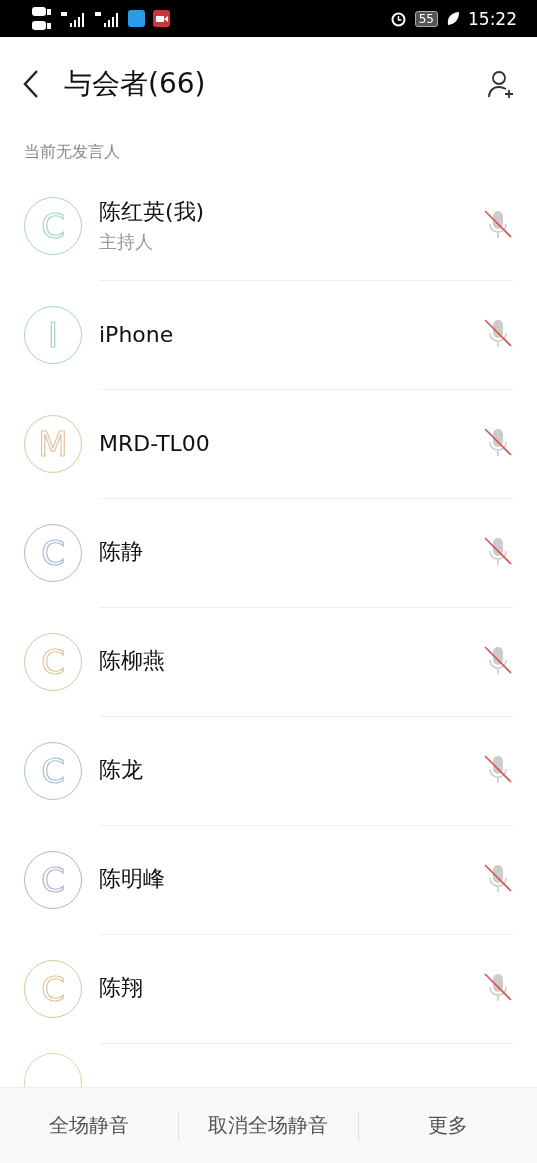 Image resolution: width=537 pixels, height=1163 pixels. I want to click on app-icon, so click(136, 18).